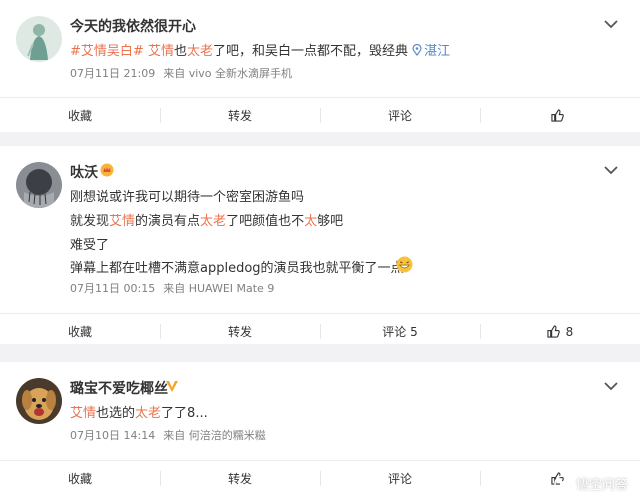  I want to click on text-segment: 也, so click(180, 51).